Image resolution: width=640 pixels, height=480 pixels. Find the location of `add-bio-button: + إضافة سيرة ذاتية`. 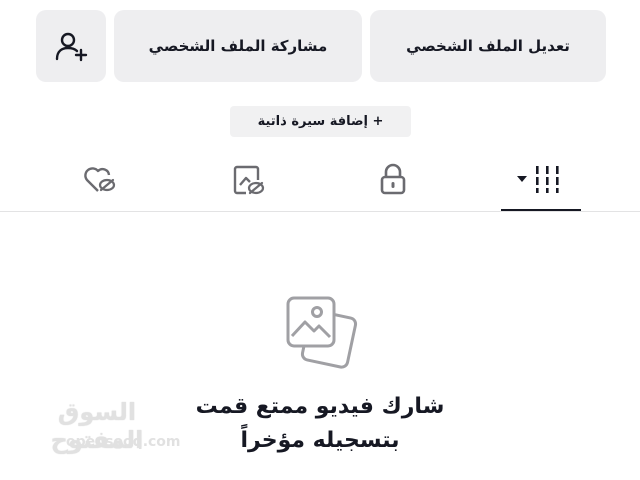

add-bio-button: + إضافة سيرة ذاتية is located at coordinates (320, 121).